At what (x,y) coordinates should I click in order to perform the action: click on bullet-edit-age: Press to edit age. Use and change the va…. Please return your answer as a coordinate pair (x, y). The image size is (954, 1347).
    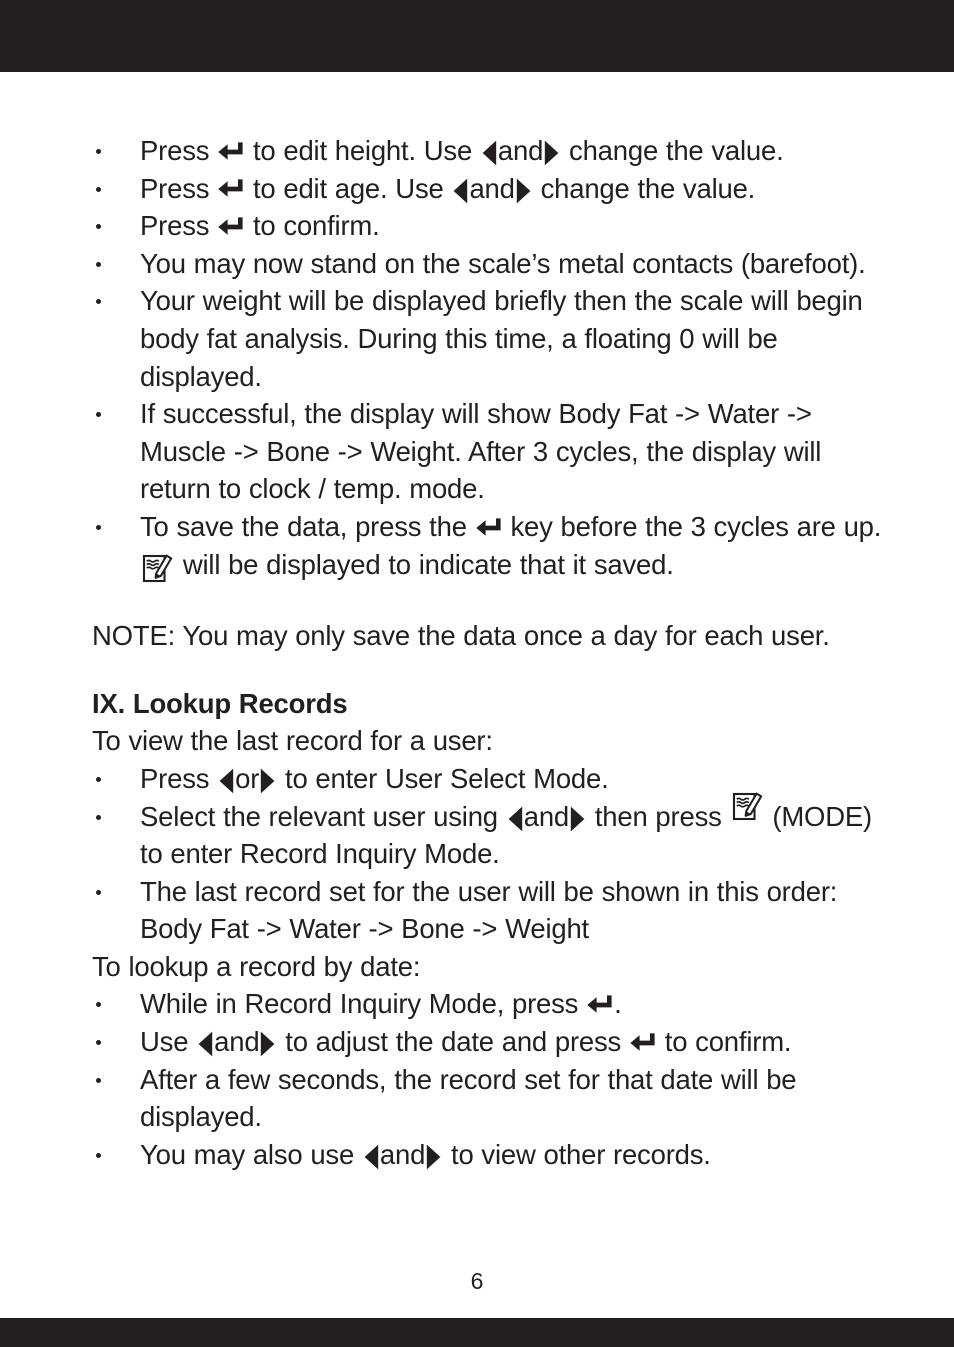
    Looking at the image, I should click on (487, 189).